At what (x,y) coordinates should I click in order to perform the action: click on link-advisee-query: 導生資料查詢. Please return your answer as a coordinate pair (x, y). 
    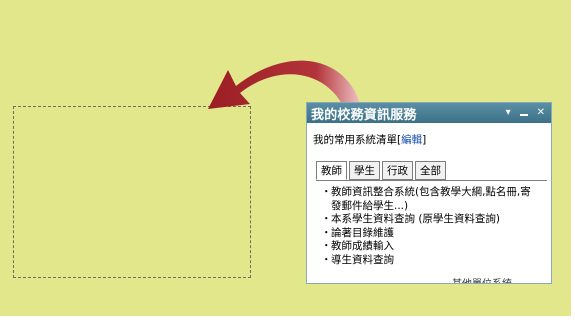
    Looking at the image, I should click on (433, 261).